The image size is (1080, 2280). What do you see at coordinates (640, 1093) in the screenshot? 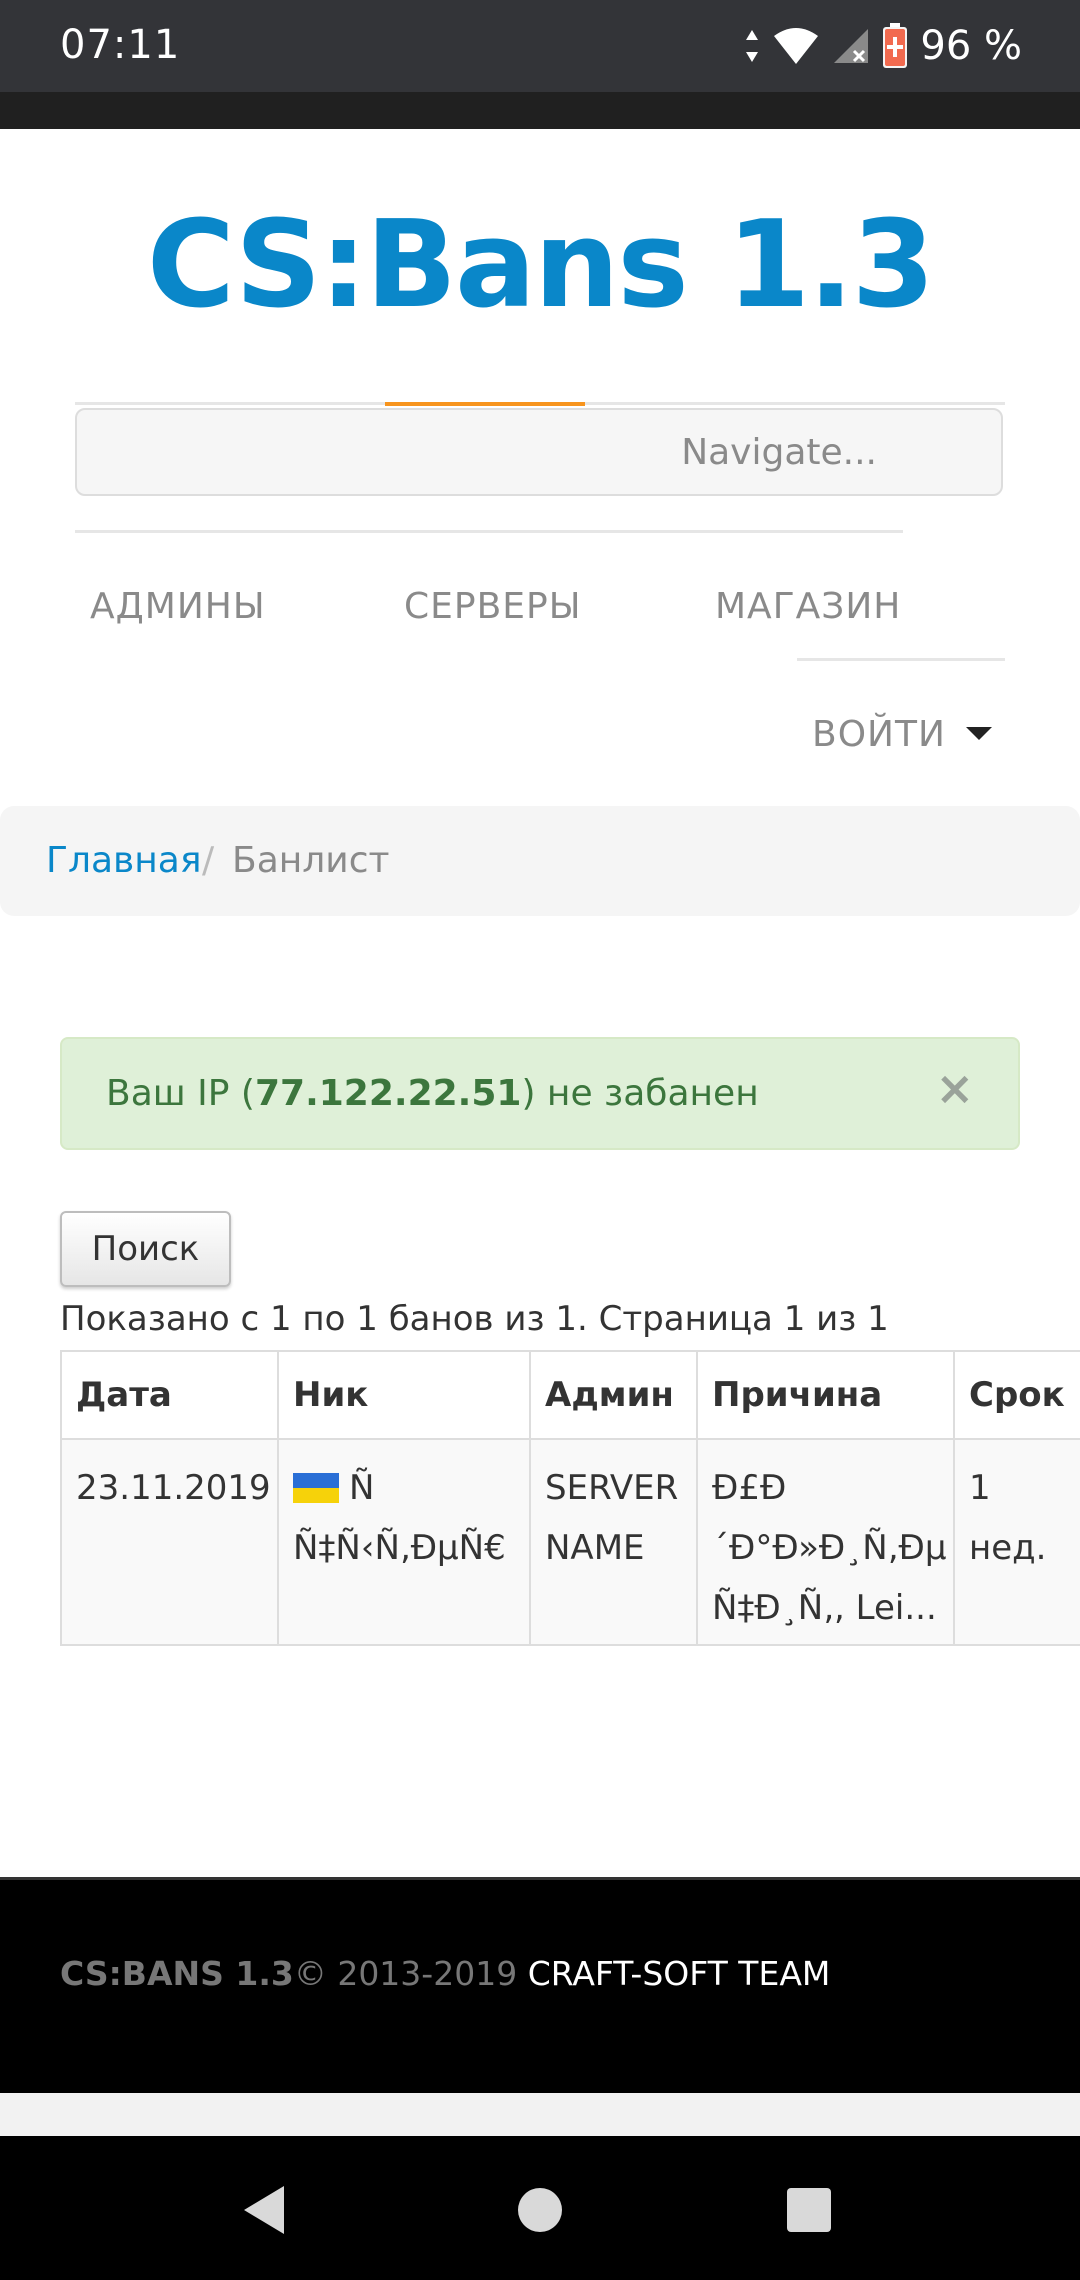
I see `alert-suffix: ) не забанен` at bounding box center [640, 1093].